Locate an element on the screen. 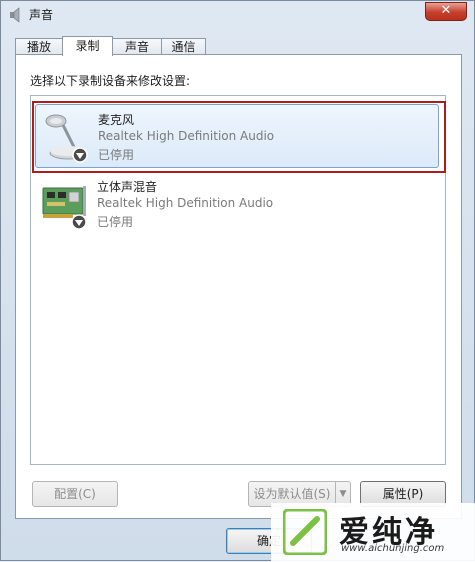 The height and width of the screenshot is (562, 475). watermark: 爱纯净 www.aichunjing.com is located at coordinates (373, 532).